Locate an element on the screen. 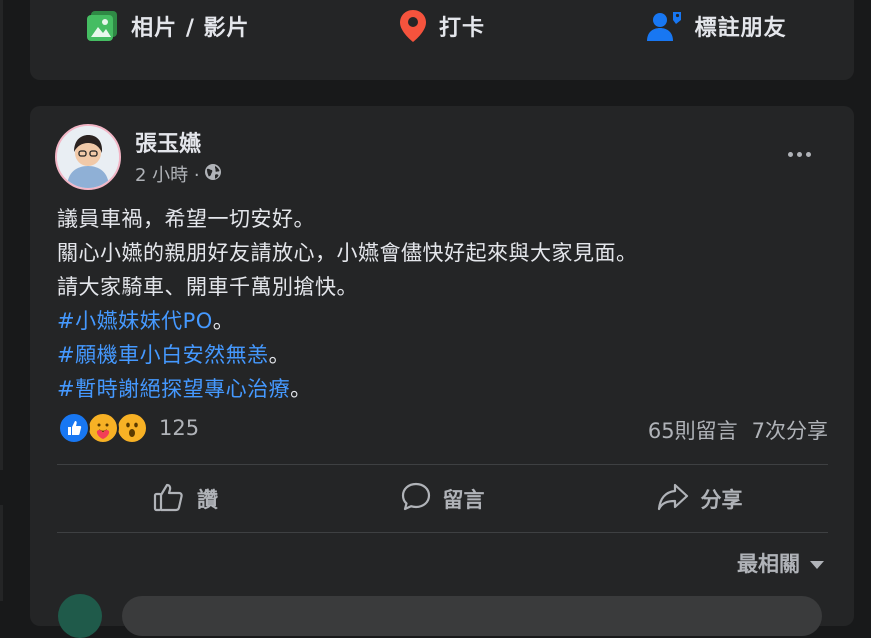 This screenshot has width=871, height=638. post-line: 關心小嬿的親朋好友請放心，小嬿會儘快好起來與大家見面。 is located at coordinates (347, 253).